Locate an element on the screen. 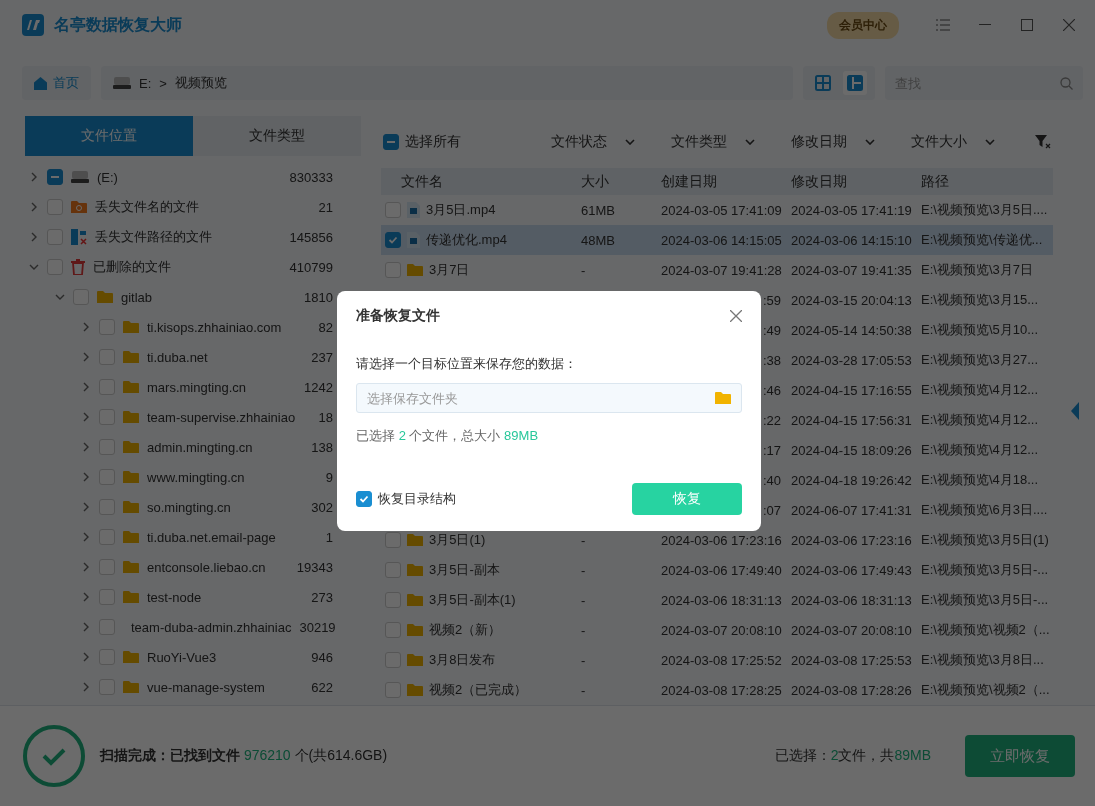 This screenshot has height=806, width=1095. file-count: 1810 is located at coordinates (318, 297).